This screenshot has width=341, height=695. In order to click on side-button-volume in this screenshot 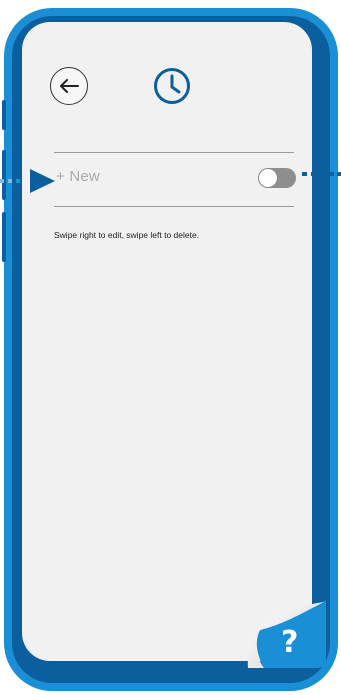, I will do `click(4, 115)`.